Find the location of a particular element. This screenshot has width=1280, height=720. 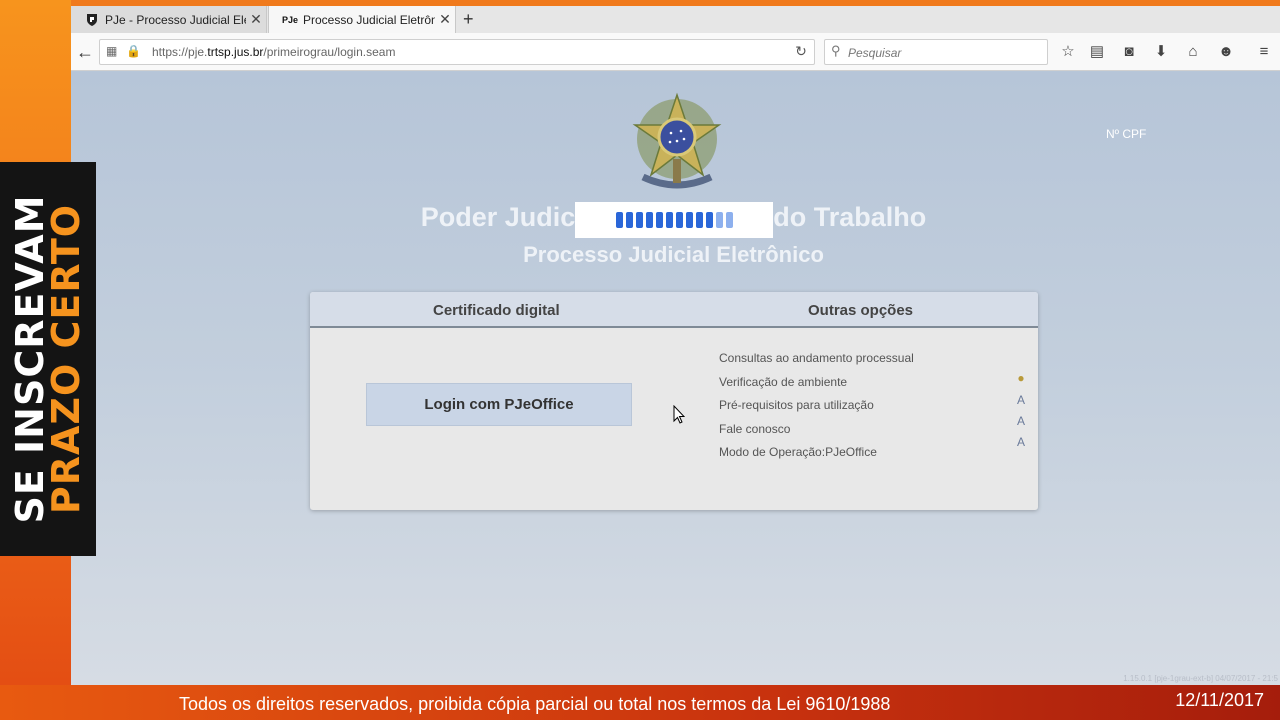

page-subtitle: Processo Judicial Eletrônico is located at coordinates (673, 254).